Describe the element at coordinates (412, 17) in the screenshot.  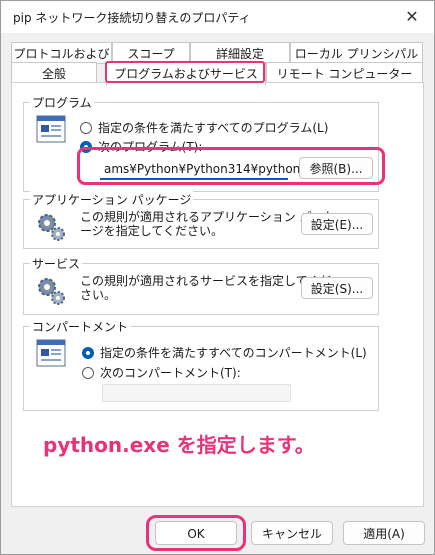
I see `close-icon: ✕` at that location.